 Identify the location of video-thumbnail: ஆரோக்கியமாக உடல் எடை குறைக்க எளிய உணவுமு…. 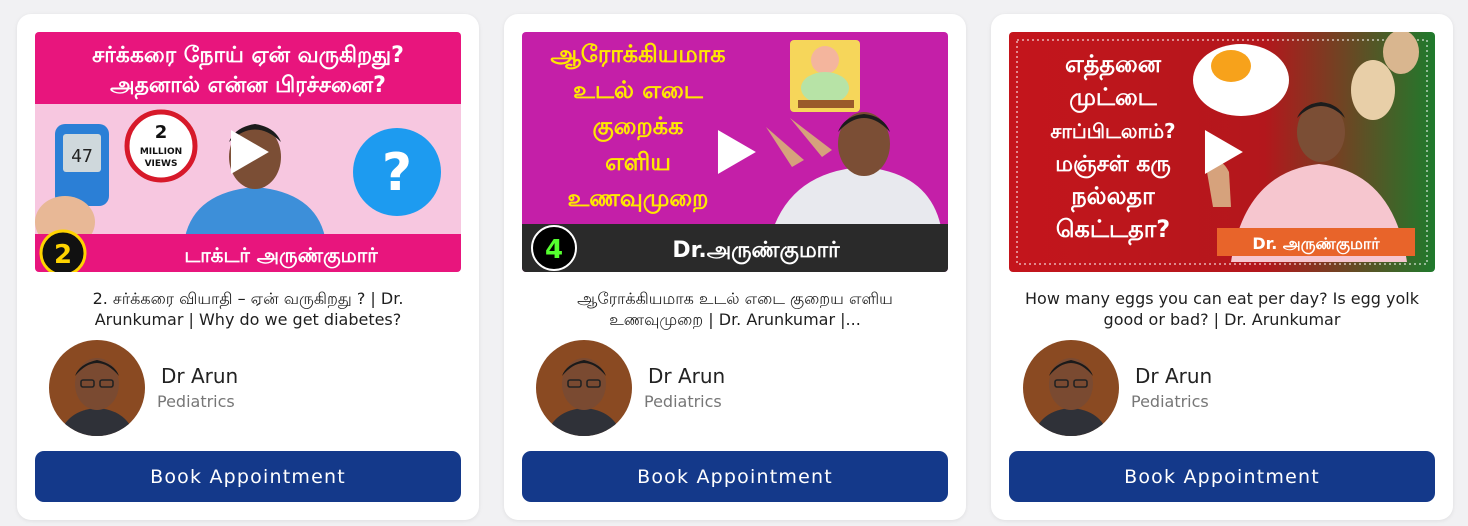
(735, 152).